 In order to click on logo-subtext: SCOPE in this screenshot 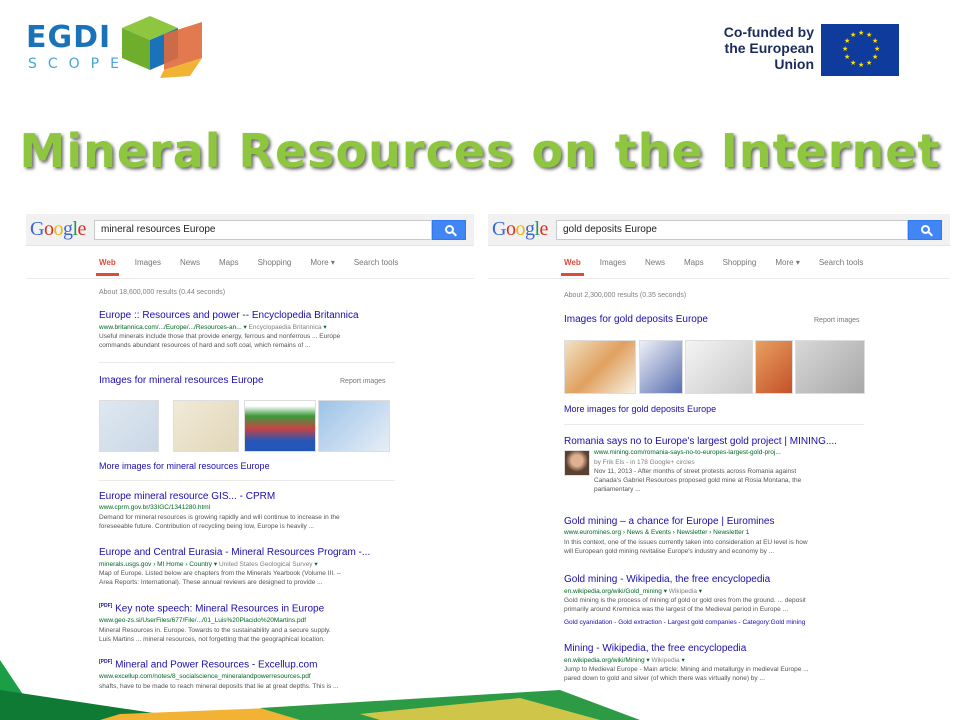, I will do `click(79, 64)`.